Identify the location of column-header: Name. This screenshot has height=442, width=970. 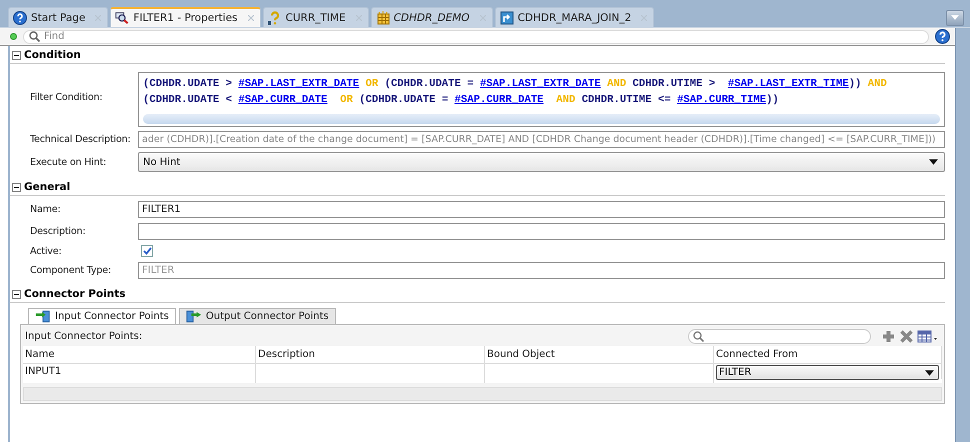
(139, 355).